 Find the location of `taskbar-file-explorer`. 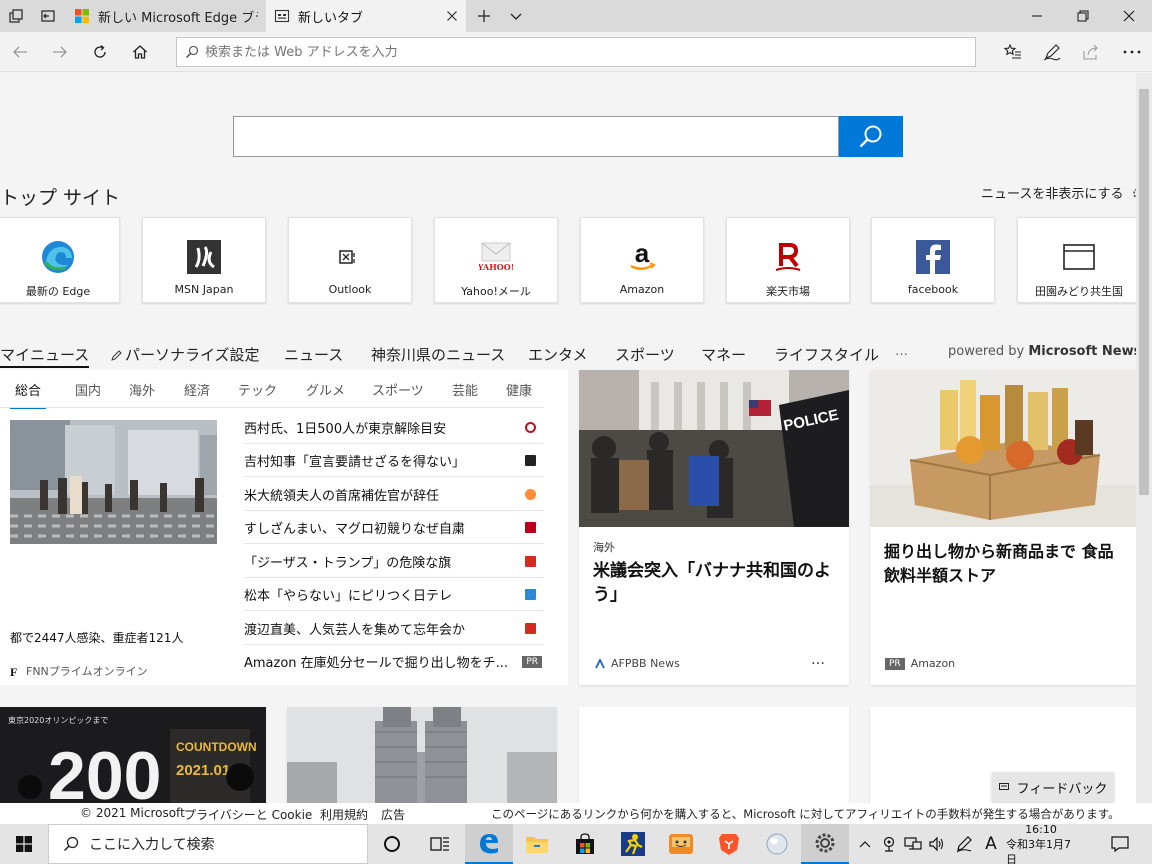

taskbar-file-explorer is located at coordinates (537, 844).